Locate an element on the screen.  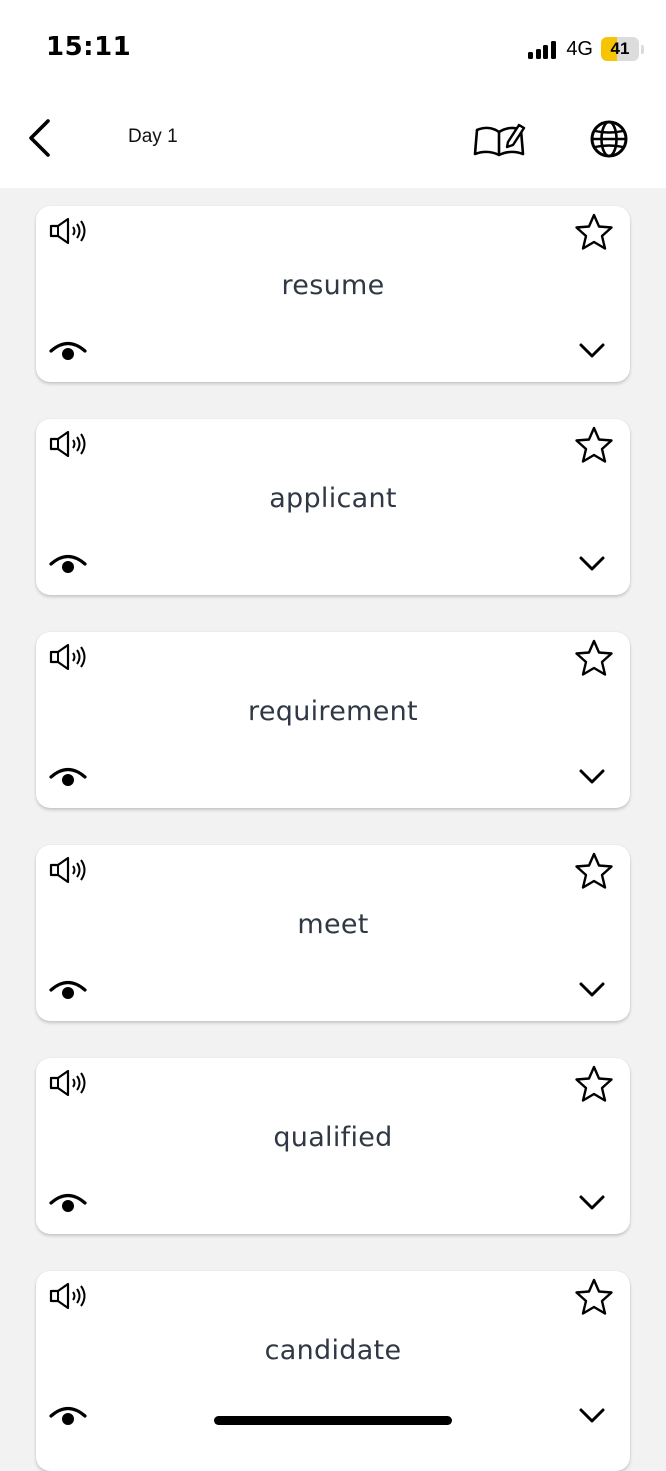
back-button is located at coordinates (40, 138).